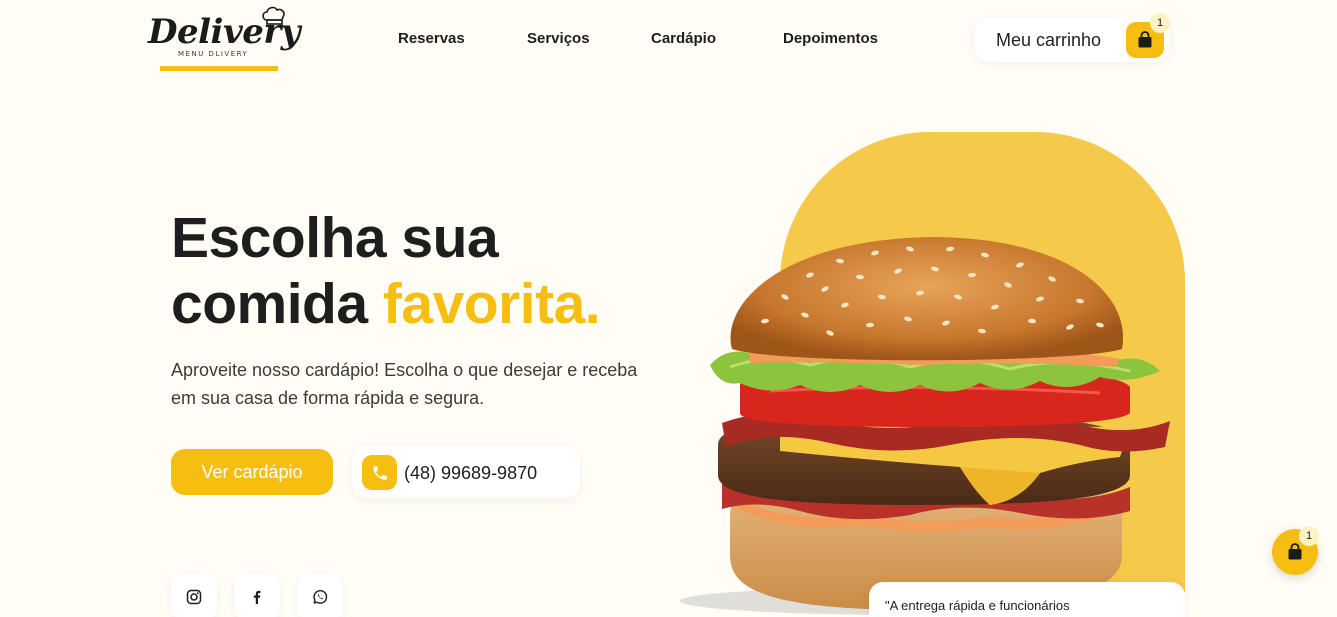  What do you see at coordinates (683, 38) in the screenshot?
I see `nav-item-cardapio: Cardápio` at bounding box center [683, 38].